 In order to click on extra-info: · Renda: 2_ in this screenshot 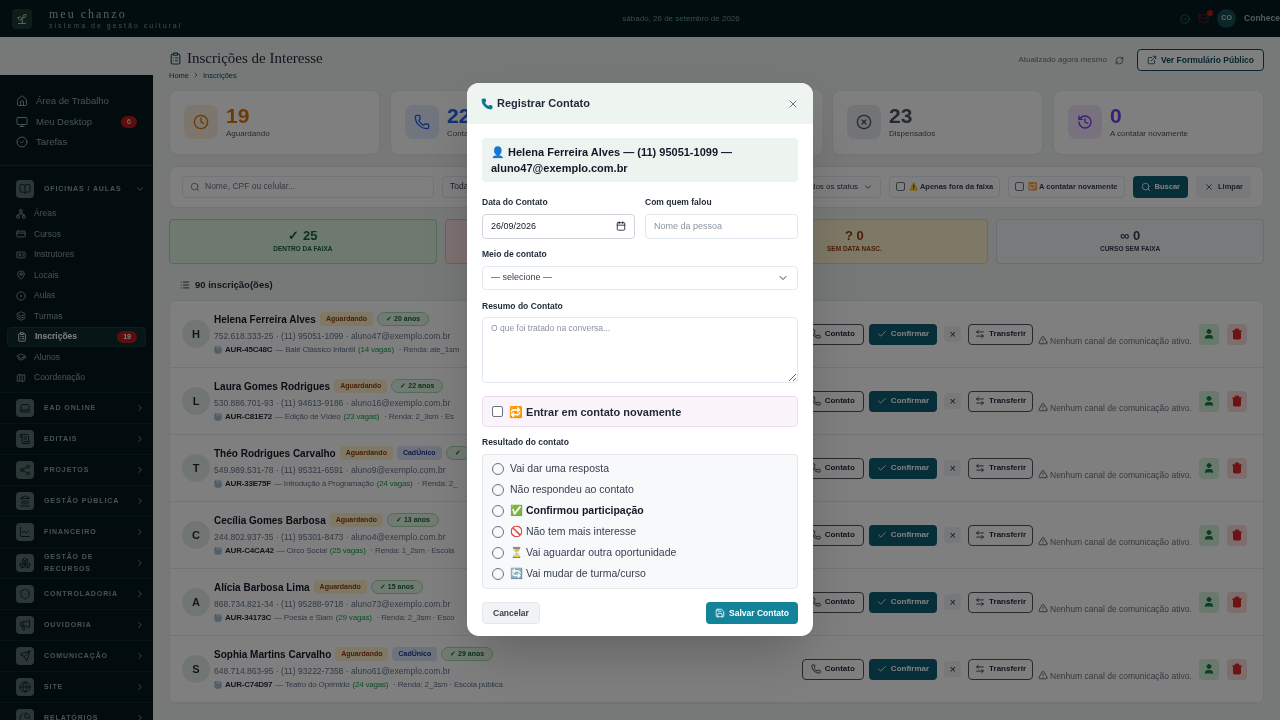, I will do `click(437, 484)`.